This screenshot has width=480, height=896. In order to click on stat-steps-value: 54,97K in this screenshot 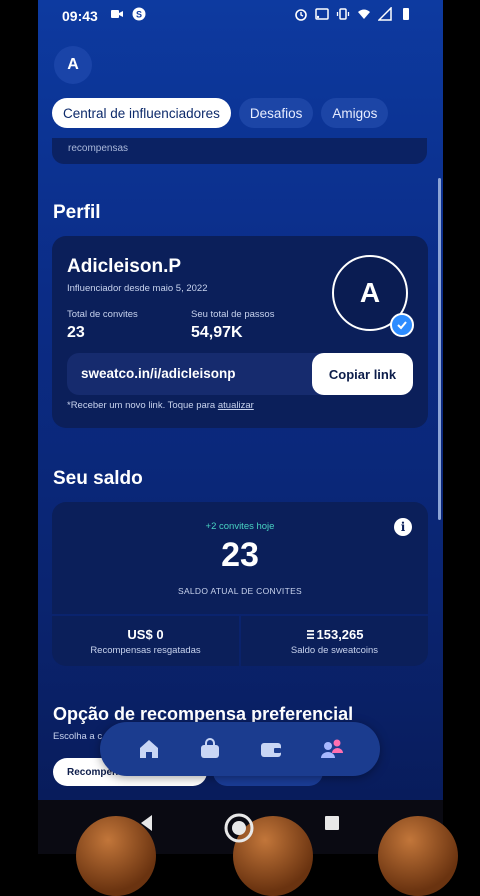, I will do `click(217, 332)`.